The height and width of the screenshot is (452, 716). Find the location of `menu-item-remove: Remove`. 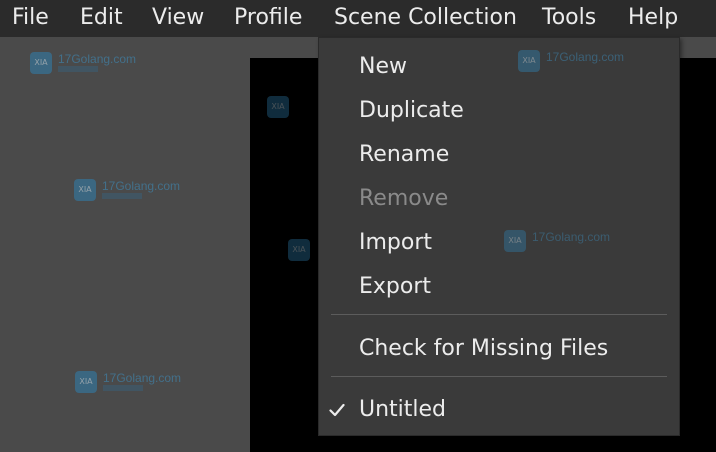

menu-item-remove: Remove is located at coordinates (499, 199).